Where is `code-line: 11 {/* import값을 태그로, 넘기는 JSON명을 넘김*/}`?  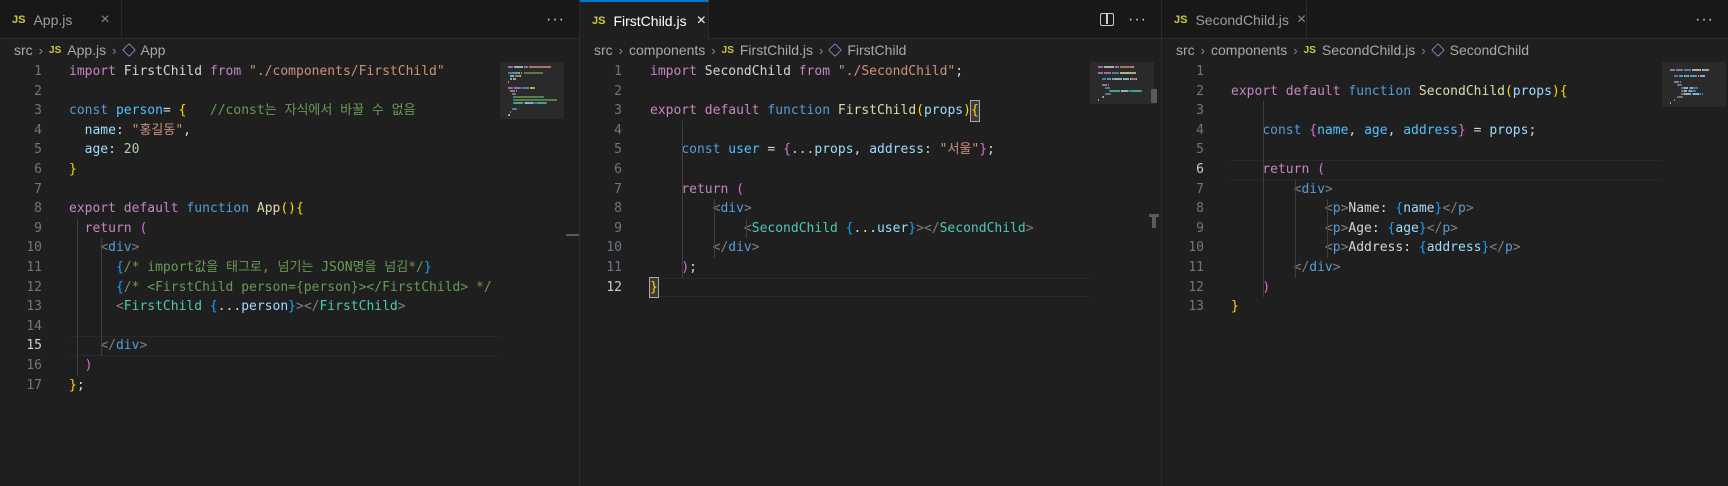
code-line: 11 {/* import값을 태그로, 넘기는 JSON명을 넘김*/} is located at coordinates (289, 268).